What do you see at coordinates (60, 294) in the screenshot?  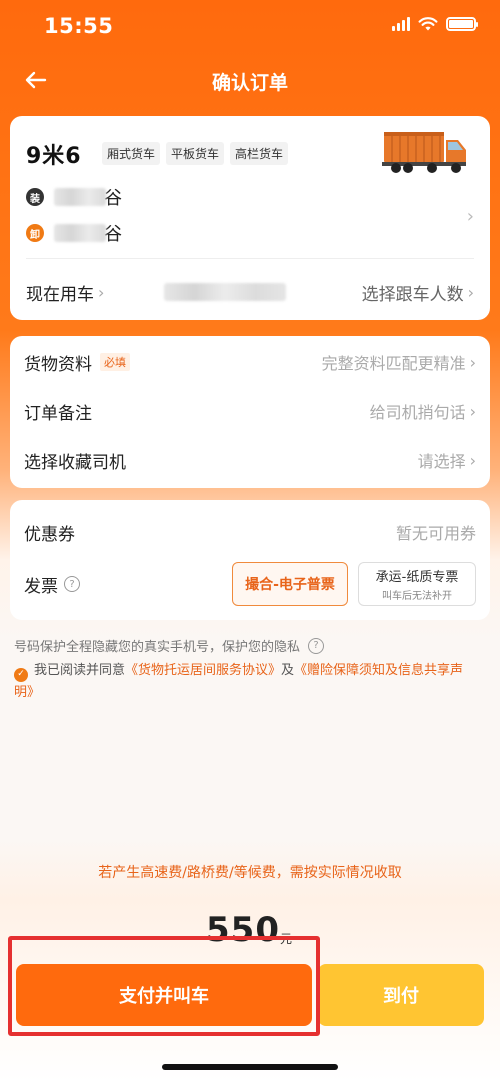 I see `use-now-label: 现在用车` at bounding box center [60, 294].